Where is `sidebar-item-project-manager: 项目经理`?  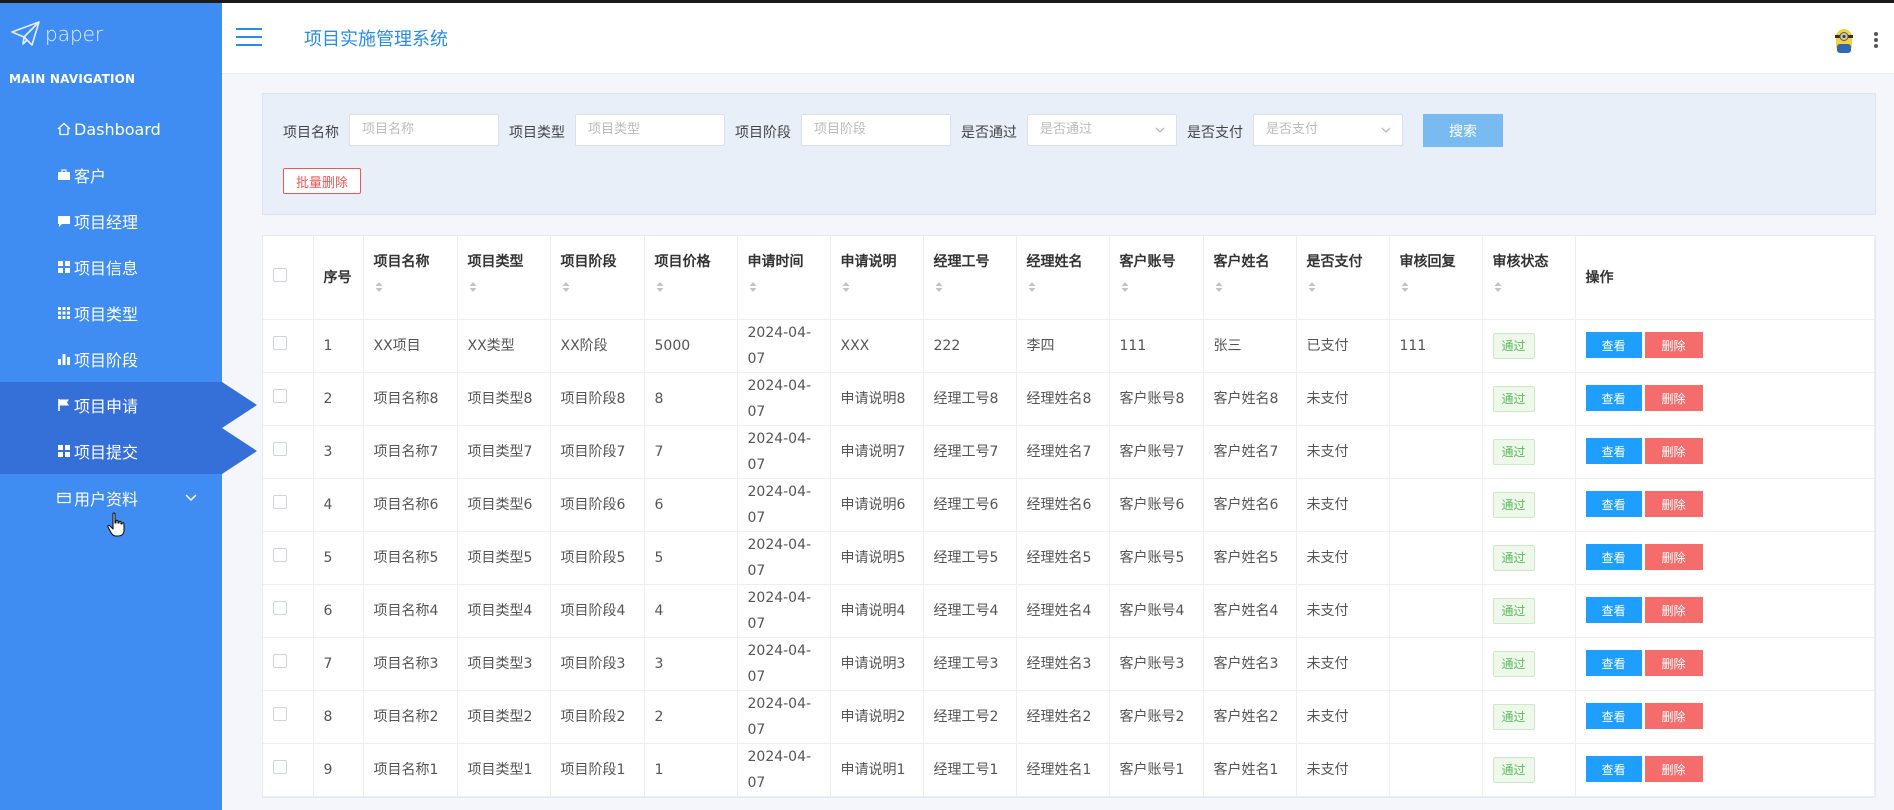
sidebar-item-project-manager: 项目经理 is located at coordinates (111, 221).